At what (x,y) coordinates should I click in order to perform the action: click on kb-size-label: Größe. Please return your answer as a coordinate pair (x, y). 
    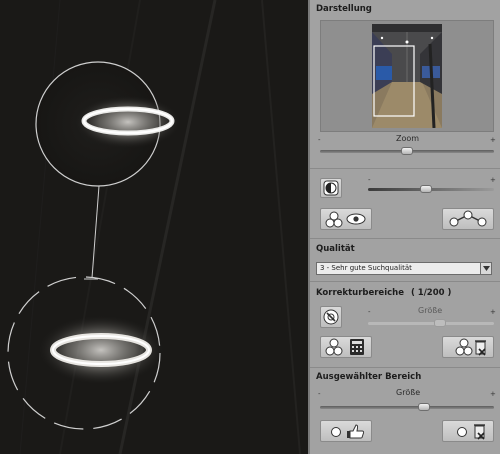
    Looking at the image, I should click on (430, 310).